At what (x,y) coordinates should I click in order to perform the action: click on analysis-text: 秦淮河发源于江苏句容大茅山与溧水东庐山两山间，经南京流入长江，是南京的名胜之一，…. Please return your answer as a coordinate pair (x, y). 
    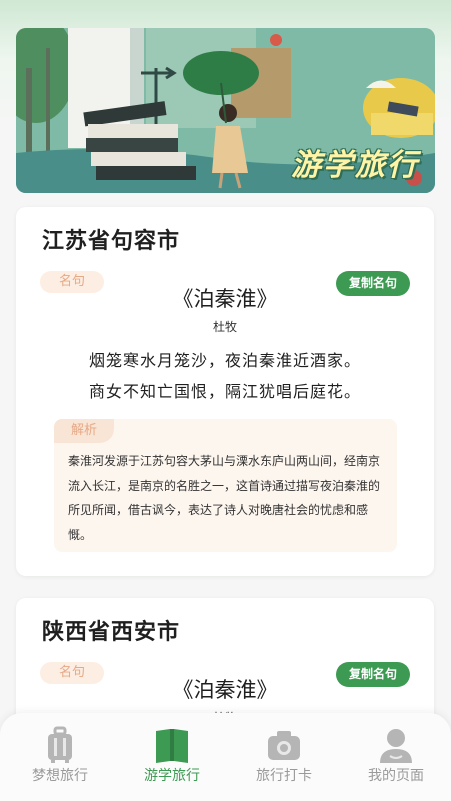
    Looking at the image, I should click on (224, 498).